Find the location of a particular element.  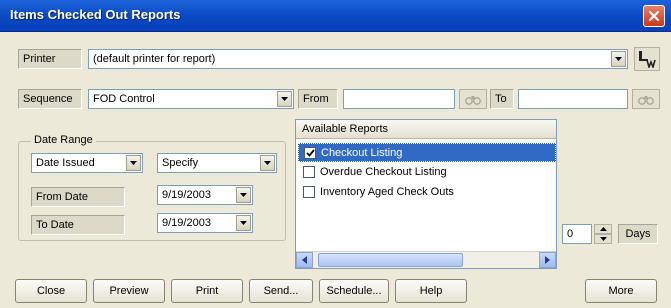

days-spinner is located at coordinates (603, 234).